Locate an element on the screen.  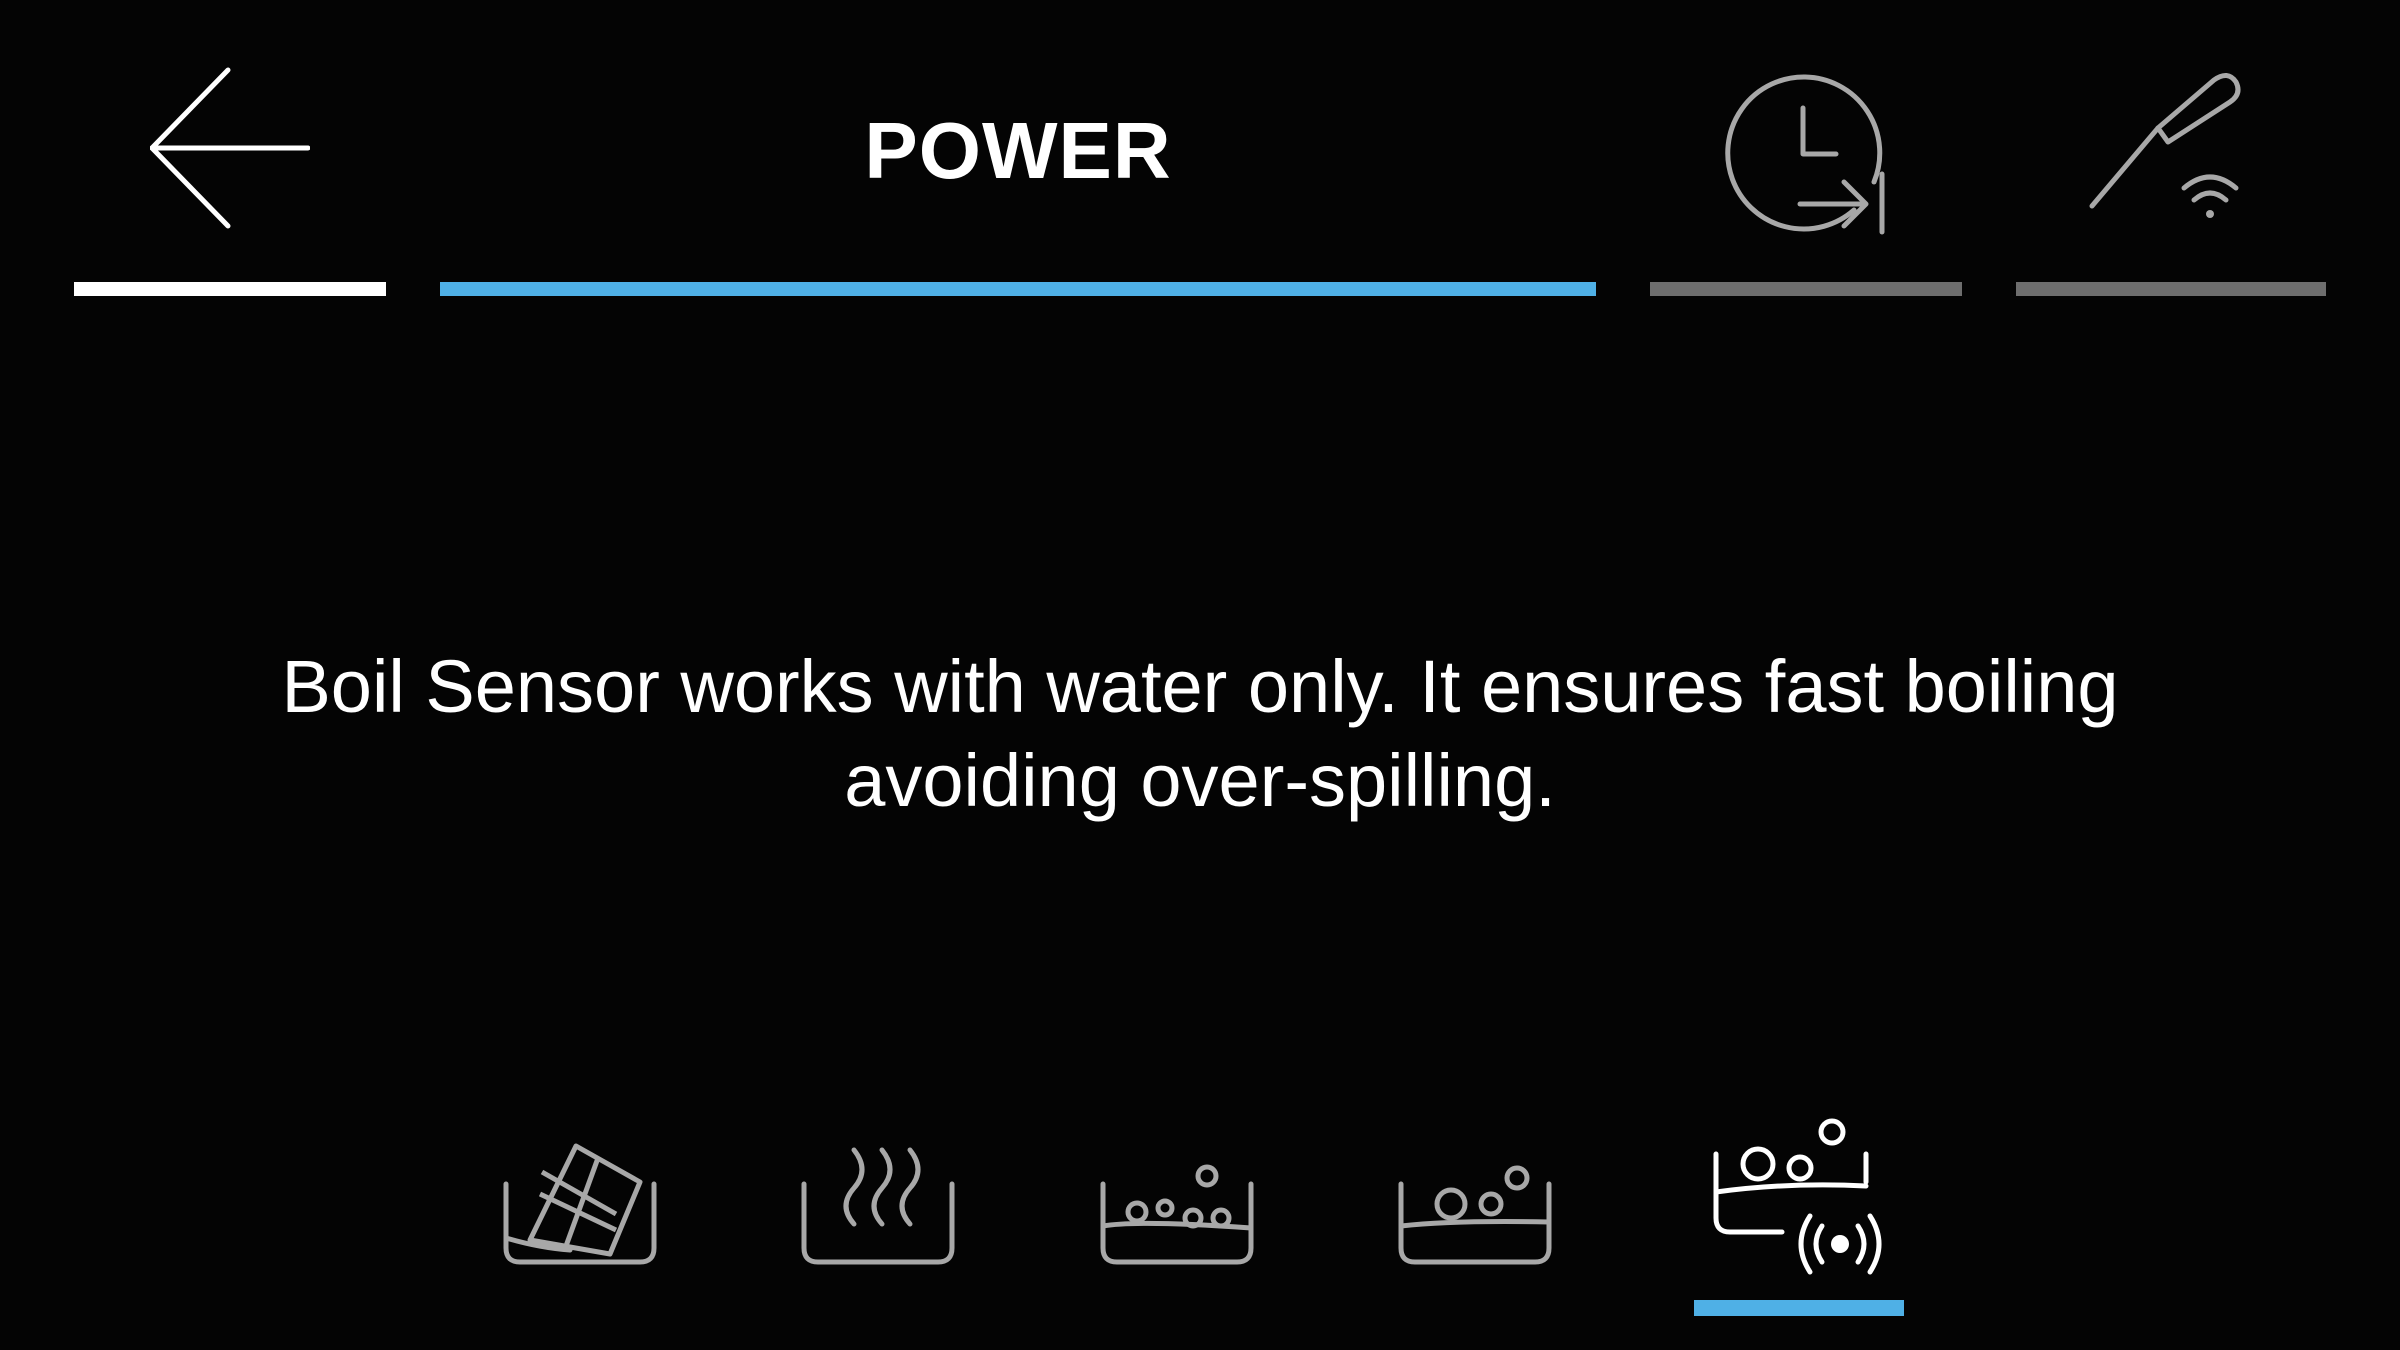
tab-probe is located at coordinates (2171, 155).